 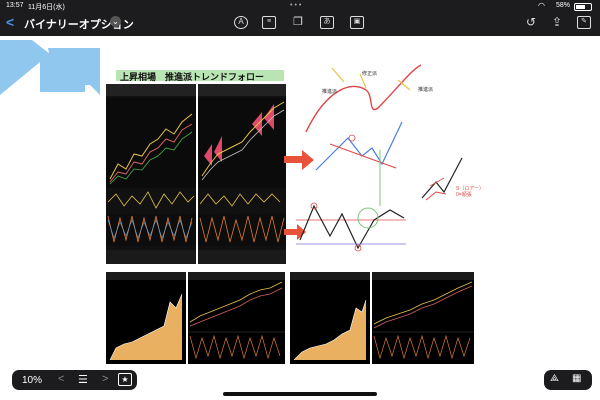 I want to click on status-date: 11月6日(水), so click(x=46, y=7).